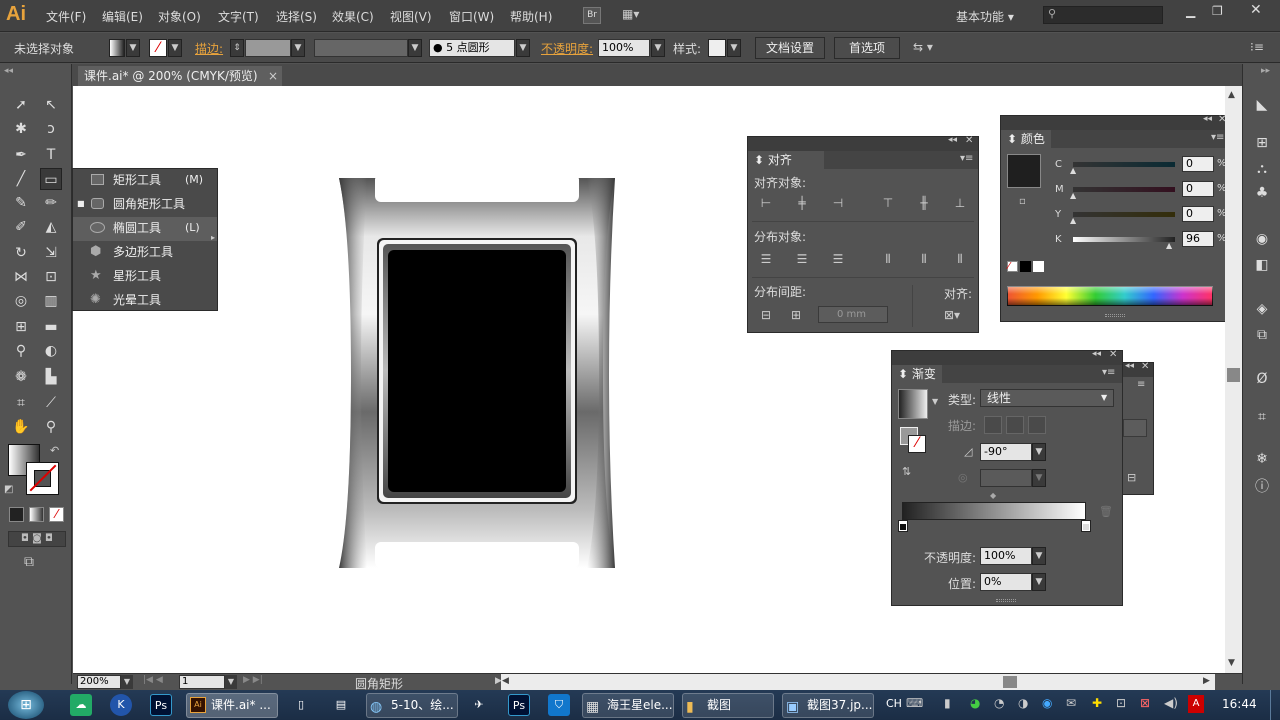 The width and height of the screenshot is (1280, 720). What do you see at coordinates (21, 227) in the screenshot?
I see `blob-brush-tool-icon: ✐` at bounding box center [21, 227].